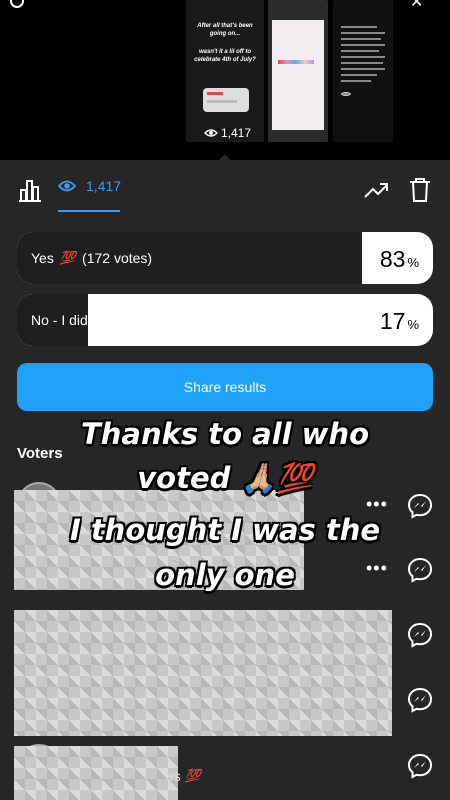  What do you see at coordinates (392, 321) in the screenshot?
I see `percent-value: 17` at bounding box center [392, 321].